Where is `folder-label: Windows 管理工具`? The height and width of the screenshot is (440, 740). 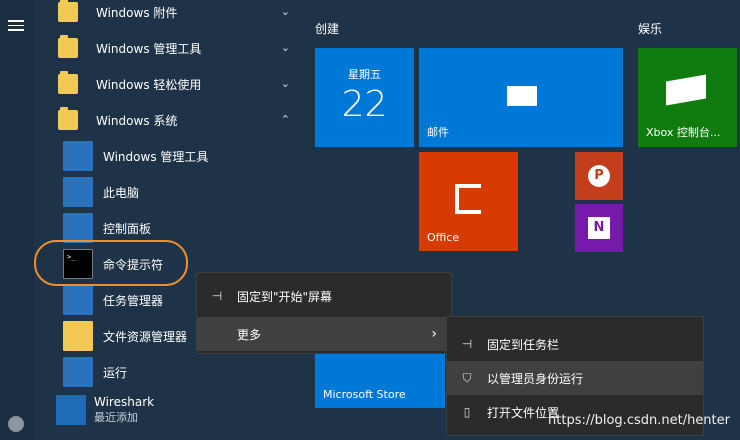 folder-label: Windows 管理工具 is located at coordinates (149, 48).